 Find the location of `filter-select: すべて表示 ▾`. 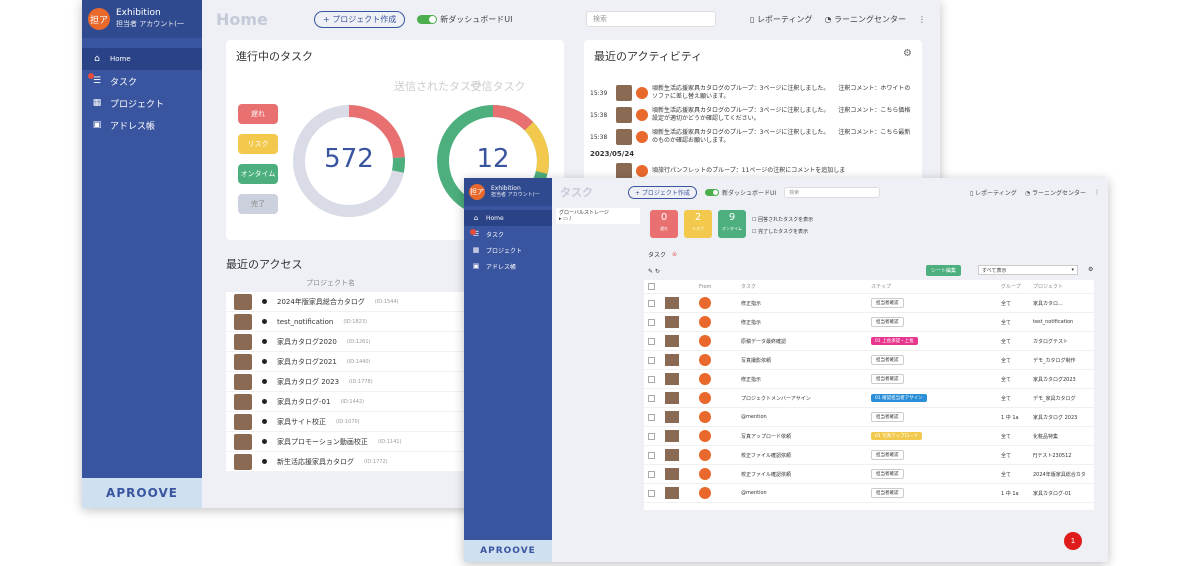

filter-select: すべて表示 ▾ is located at coordinates (1028, 270).